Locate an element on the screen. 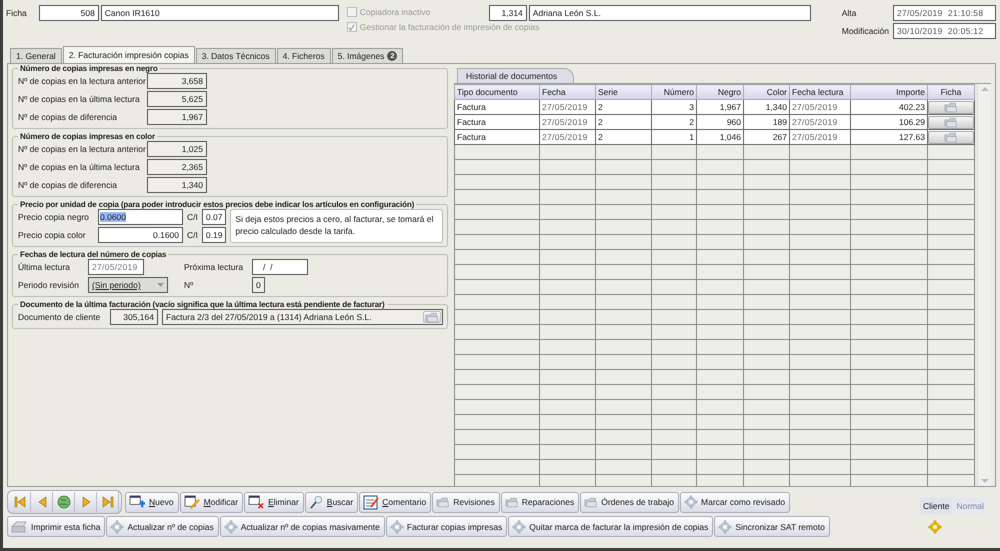 Image resolution: width=1000 pixels, height=551 pixels. client-code-field: 1,314 is located at coordinates (507, 13).